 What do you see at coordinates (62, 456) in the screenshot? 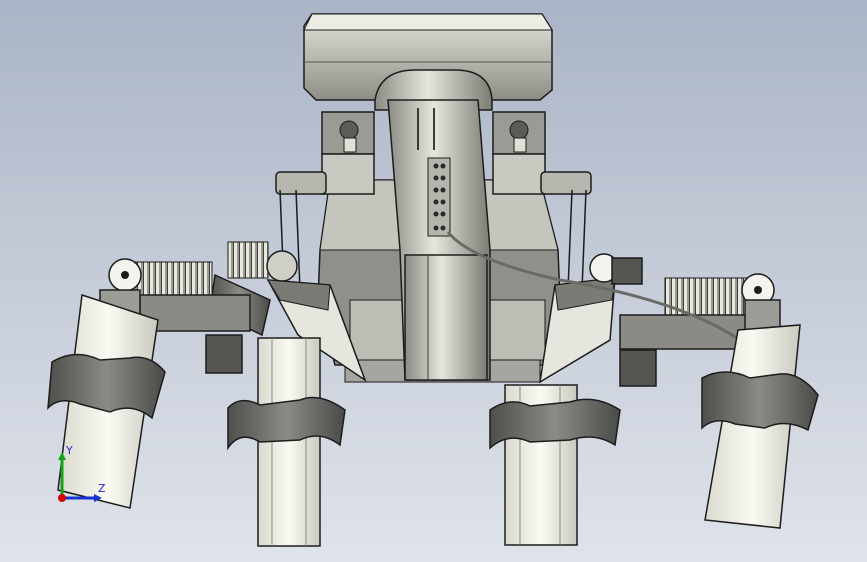
I see `y-axis-arrow-icon` at bounding box center [62, 456].